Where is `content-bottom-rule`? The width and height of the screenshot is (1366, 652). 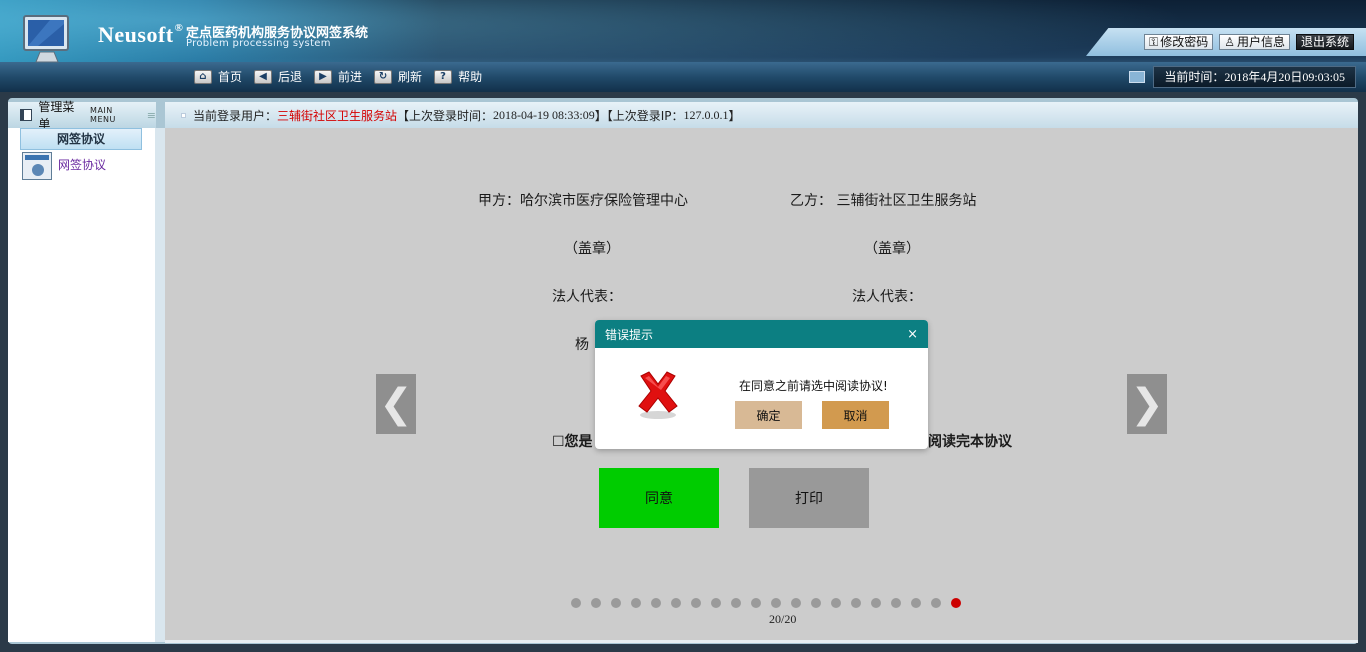
content-bottom-rule is located at coordinates (761, 641).